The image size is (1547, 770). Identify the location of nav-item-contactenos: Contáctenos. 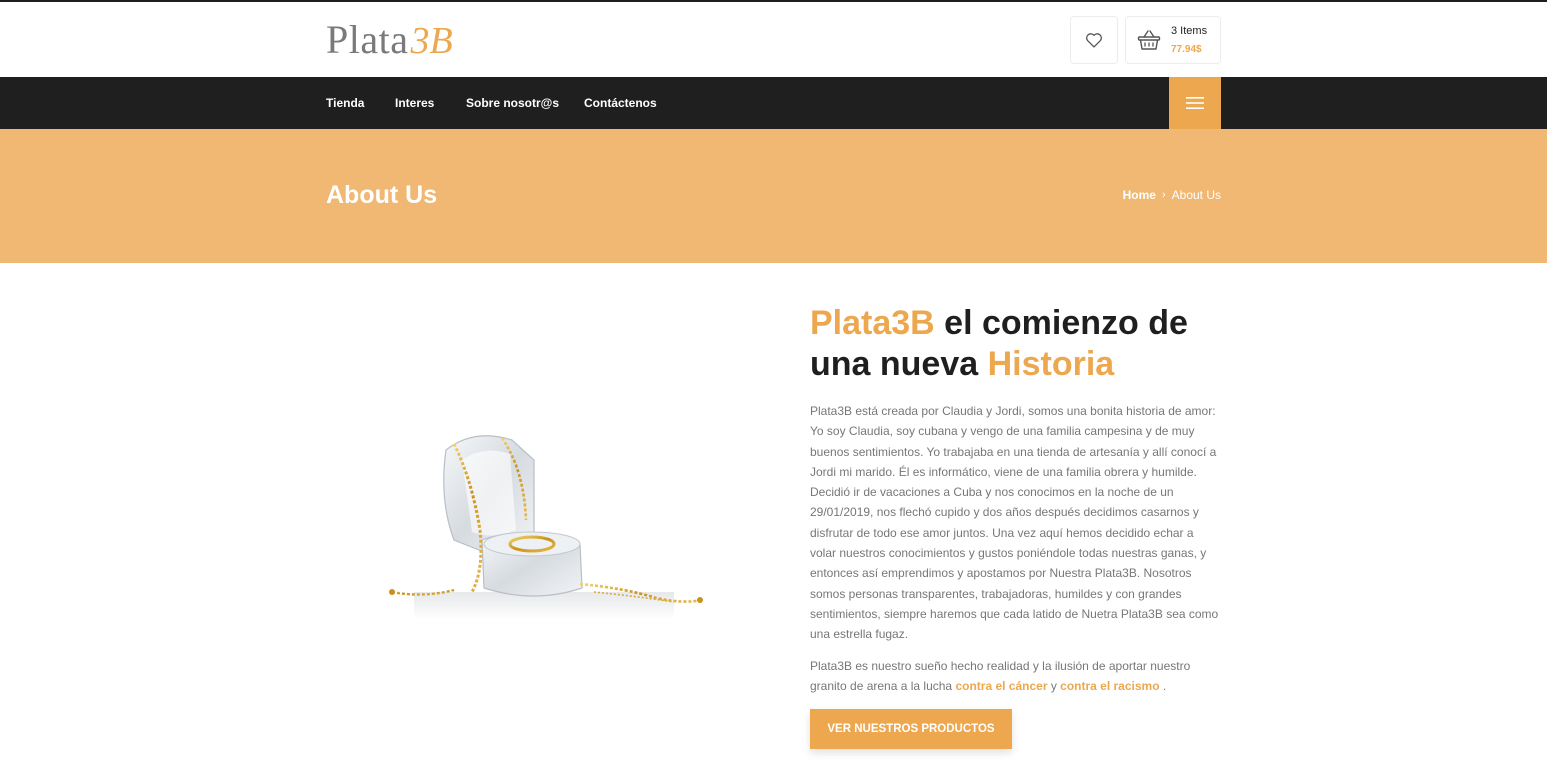
(620, 103).